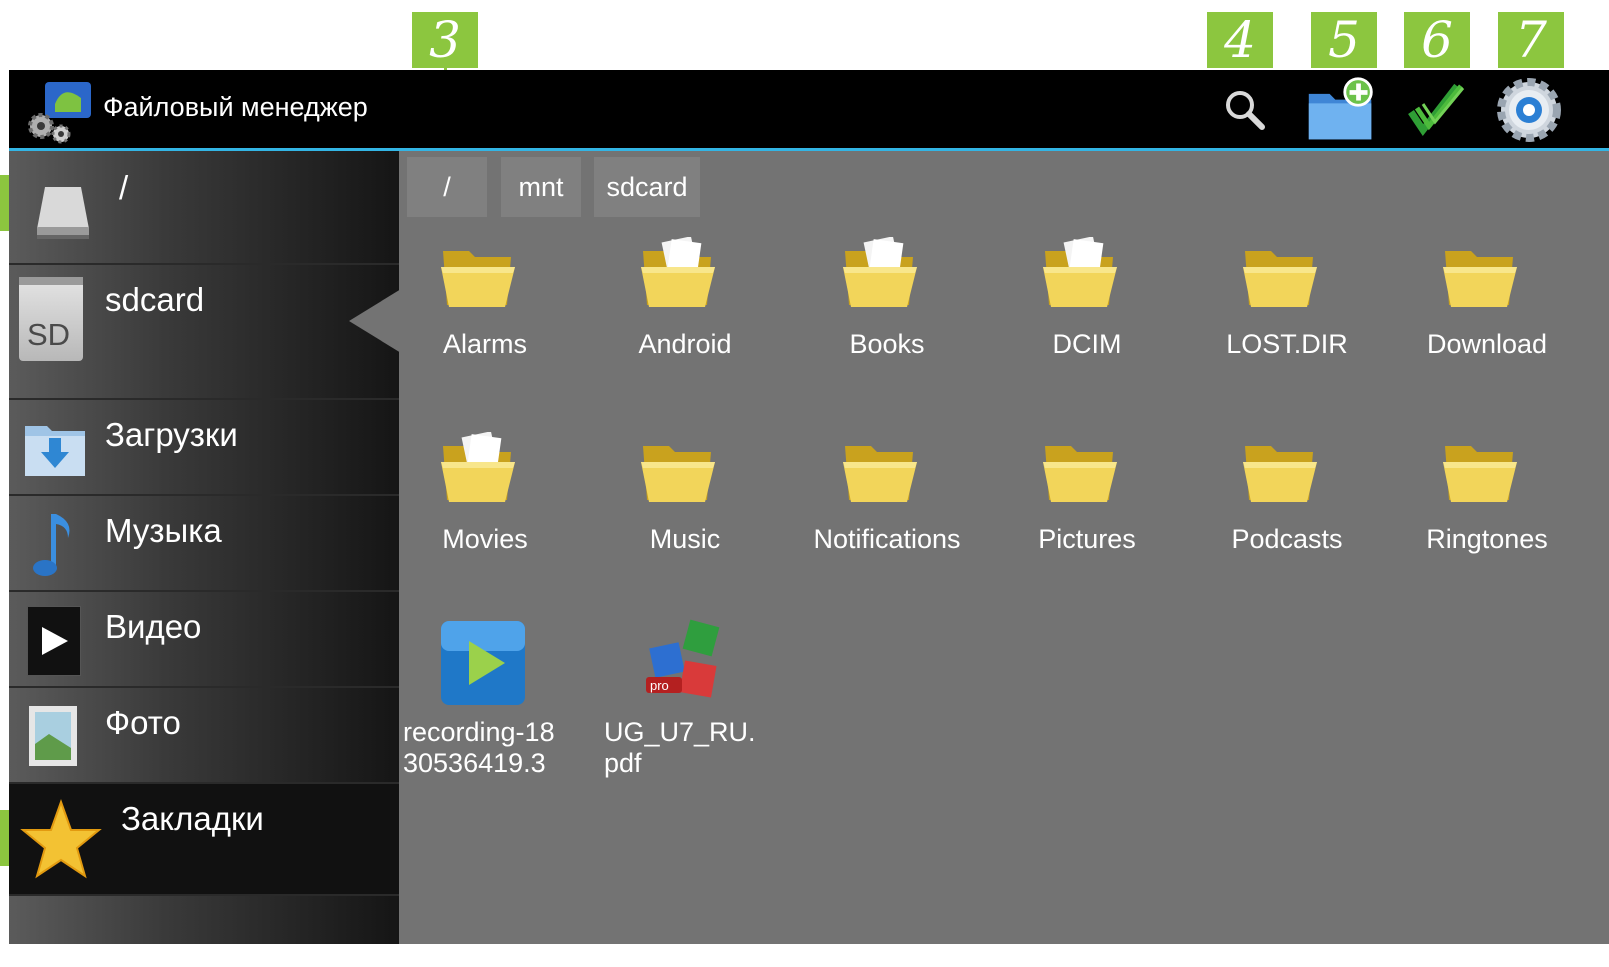  I want to click on sidebar-item-sdcard: SD sdcard, so click(205, 332).